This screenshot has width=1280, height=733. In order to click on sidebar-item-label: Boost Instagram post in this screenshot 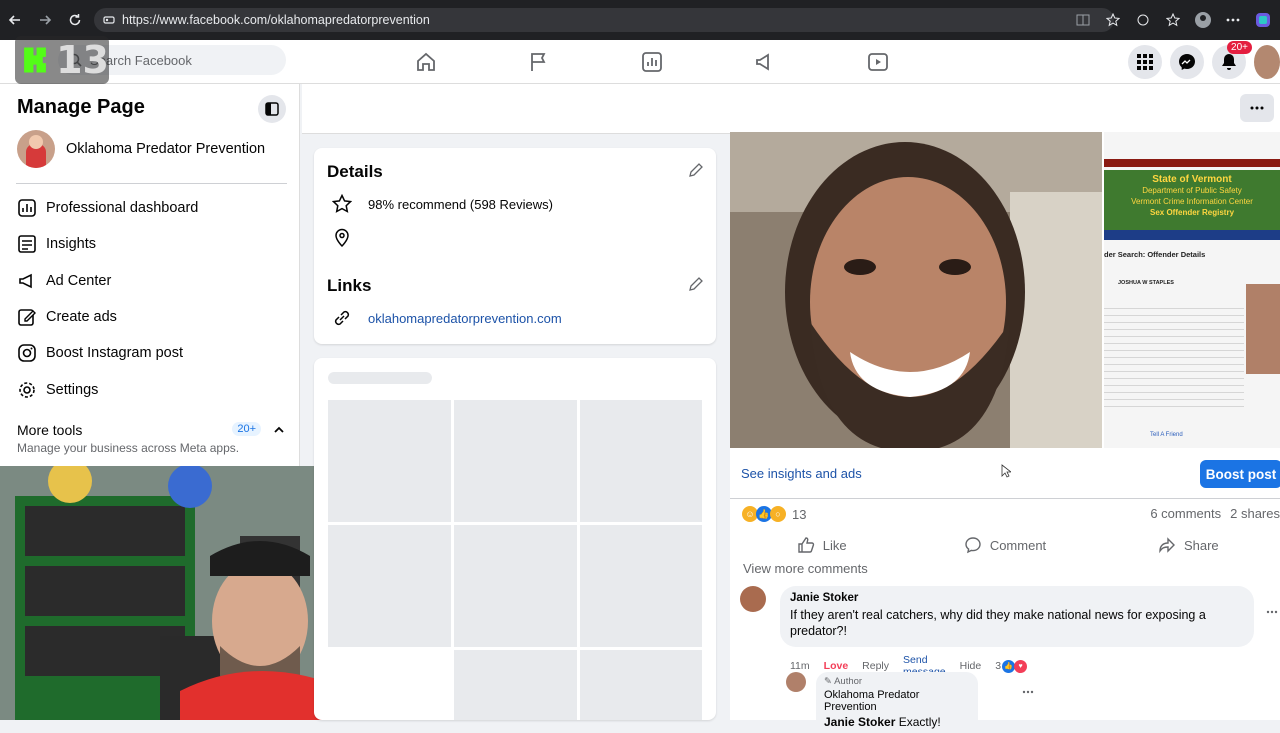, I will do `click(114, 353)`.